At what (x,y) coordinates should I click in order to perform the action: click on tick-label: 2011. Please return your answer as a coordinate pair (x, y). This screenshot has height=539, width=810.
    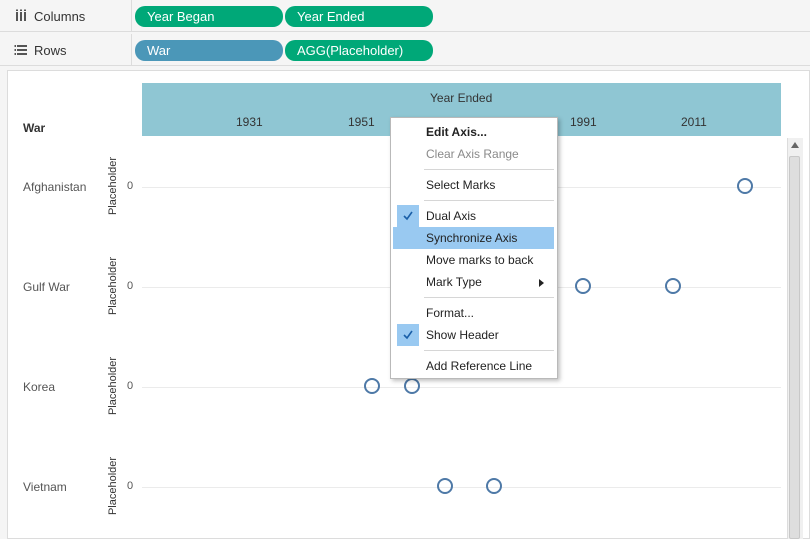
    Looking at the image, I should click on (694, 122).